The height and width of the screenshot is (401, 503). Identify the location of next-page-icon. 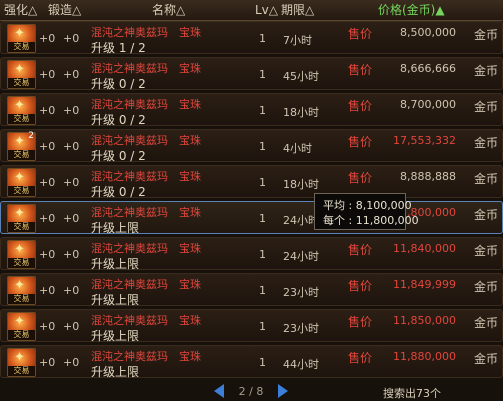
(283, 391).